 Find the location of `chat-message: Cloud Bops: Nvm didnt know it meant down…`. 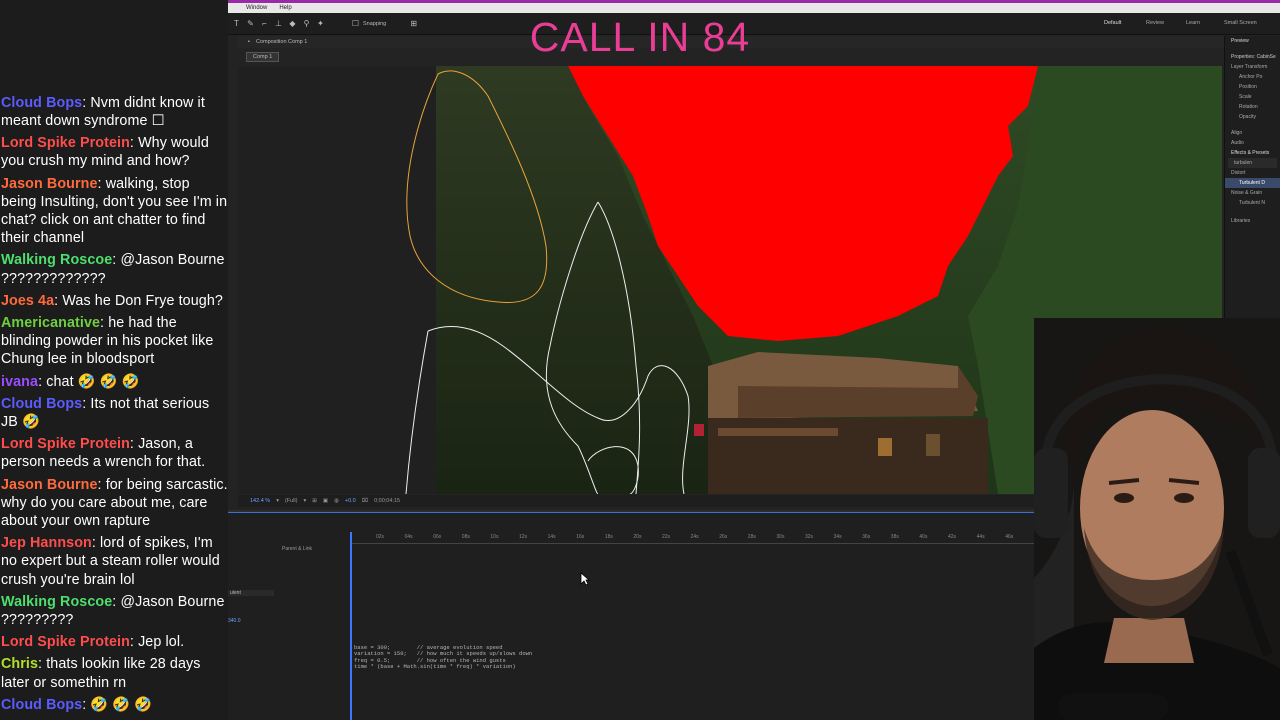

chat-message: Cloud Bops: Nvm didnt know it meant down… is located at coordinates (114, 112).